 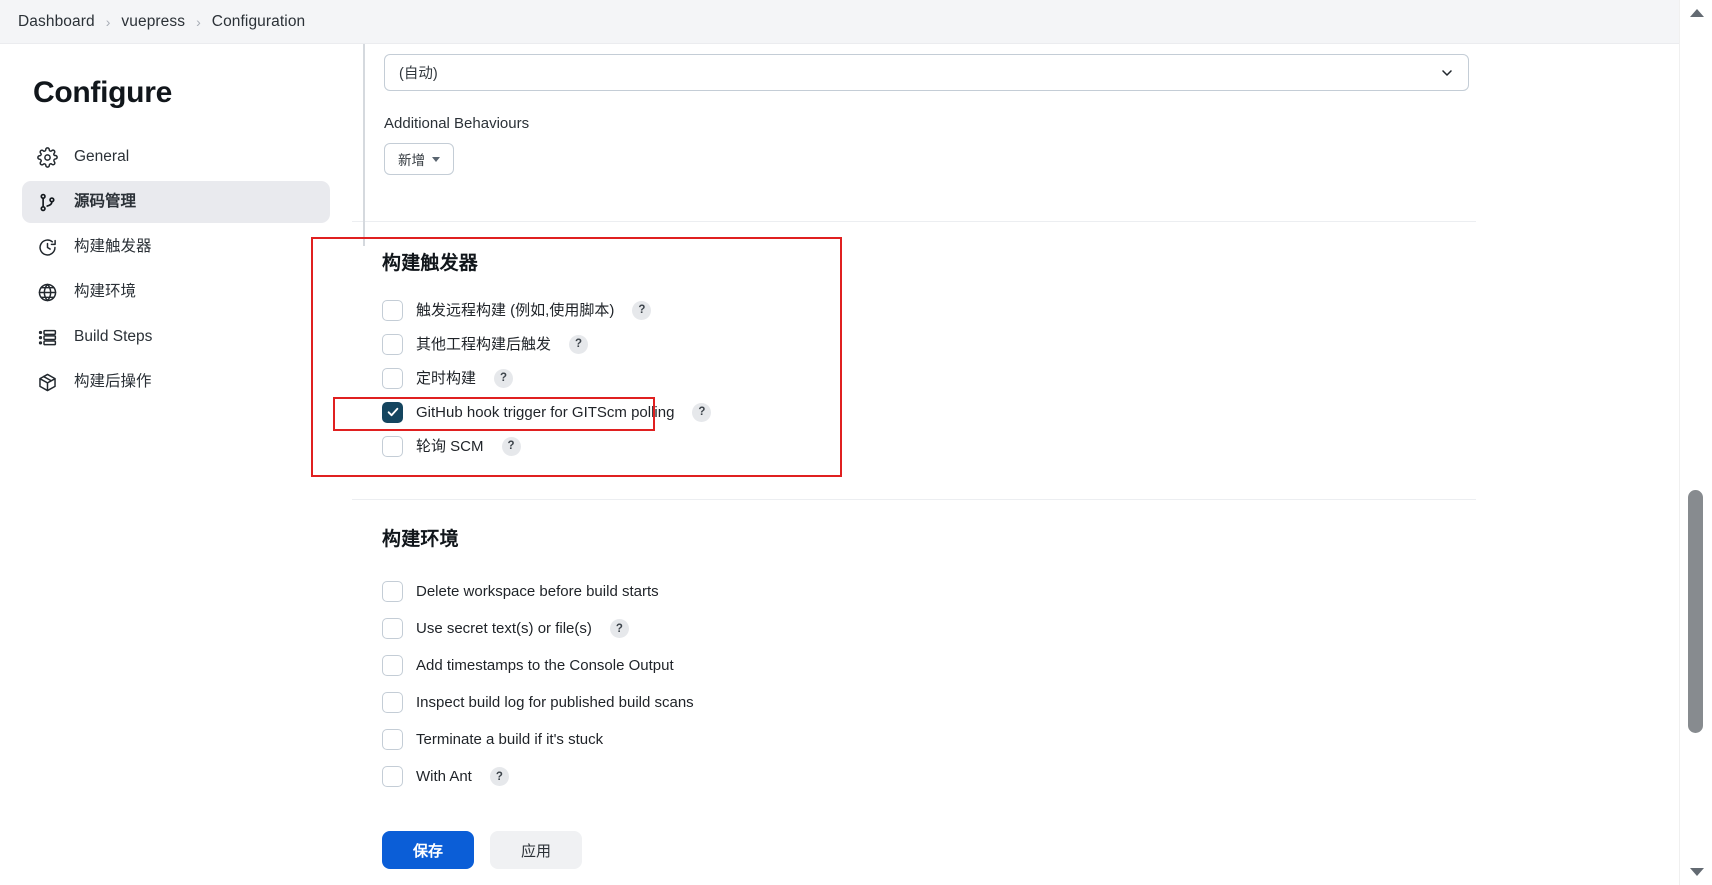 What do you see at coordinates (47, 292) in the screenshot?
I see `globe-icon` at bounding box center [47, 292].